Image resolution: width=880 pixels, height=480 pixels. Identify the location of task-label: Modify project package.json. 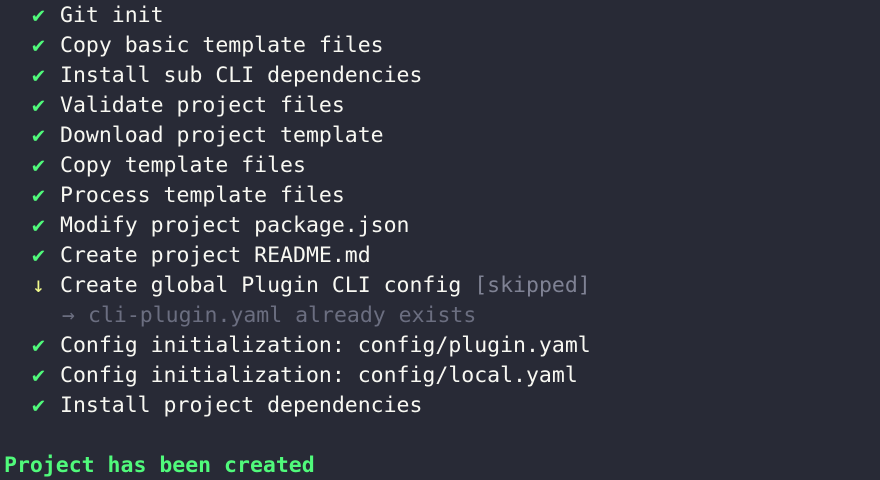
(235, 225).